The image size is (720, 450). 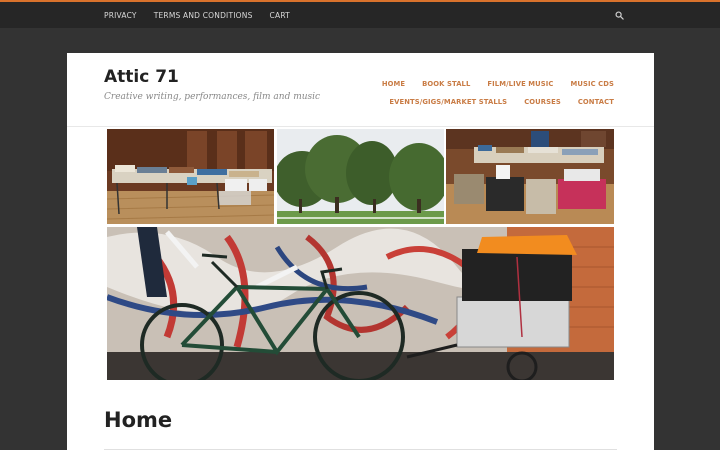 What do you see at coordinates (619, 15) in the screenshot?
I see `search-icon` at bounding box center [619, 15].